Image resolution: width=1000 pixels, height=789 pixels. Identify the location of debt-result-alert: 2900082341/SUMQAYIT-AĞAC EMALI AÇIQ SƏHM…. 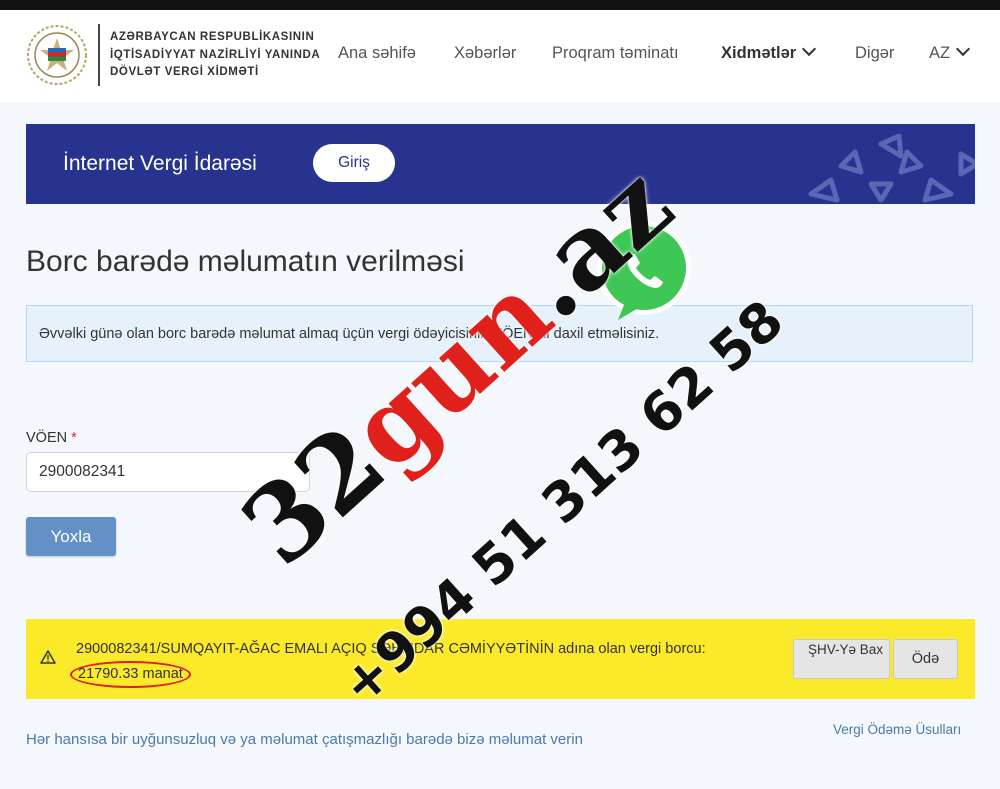
(500, 659).